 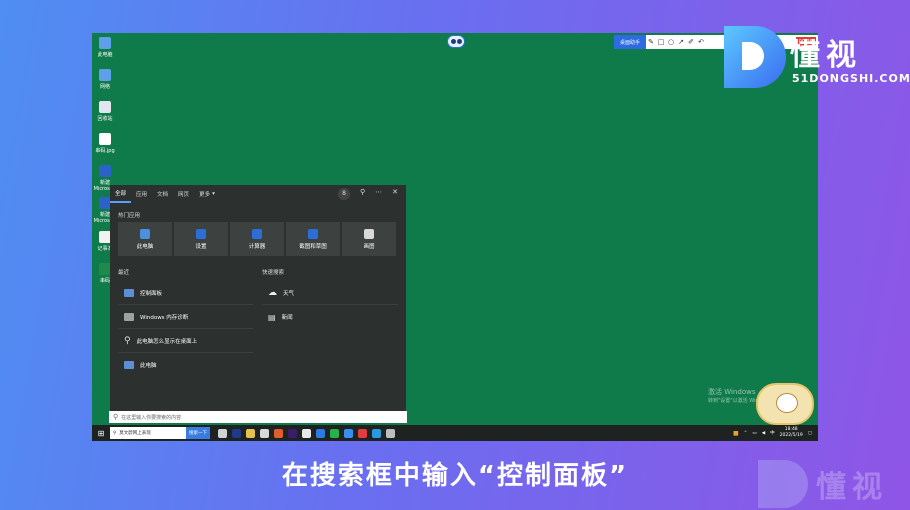 What do you see at coordinates (129, 216) in the screenshot?
I see `top-apps-title: 热门应用` at bounding box center [129, 216].